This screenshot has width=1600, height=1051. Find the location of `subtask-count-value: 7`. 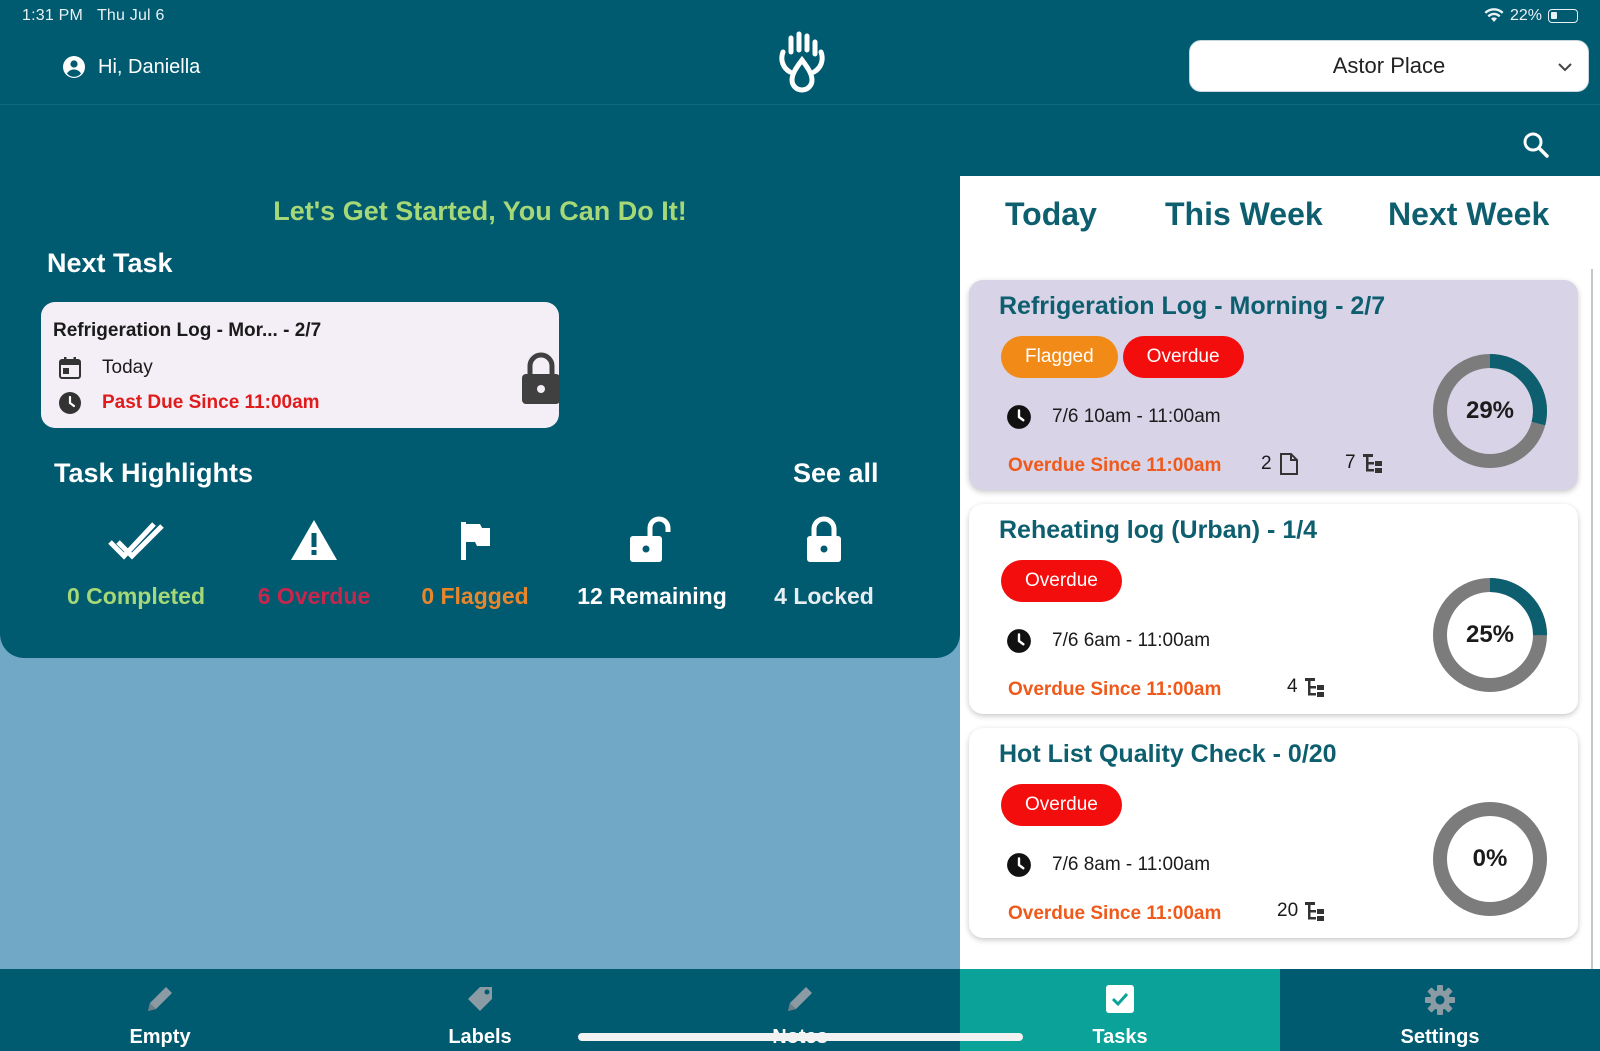

subtask-count-value: 7 is located at coordinates (1350, 462).